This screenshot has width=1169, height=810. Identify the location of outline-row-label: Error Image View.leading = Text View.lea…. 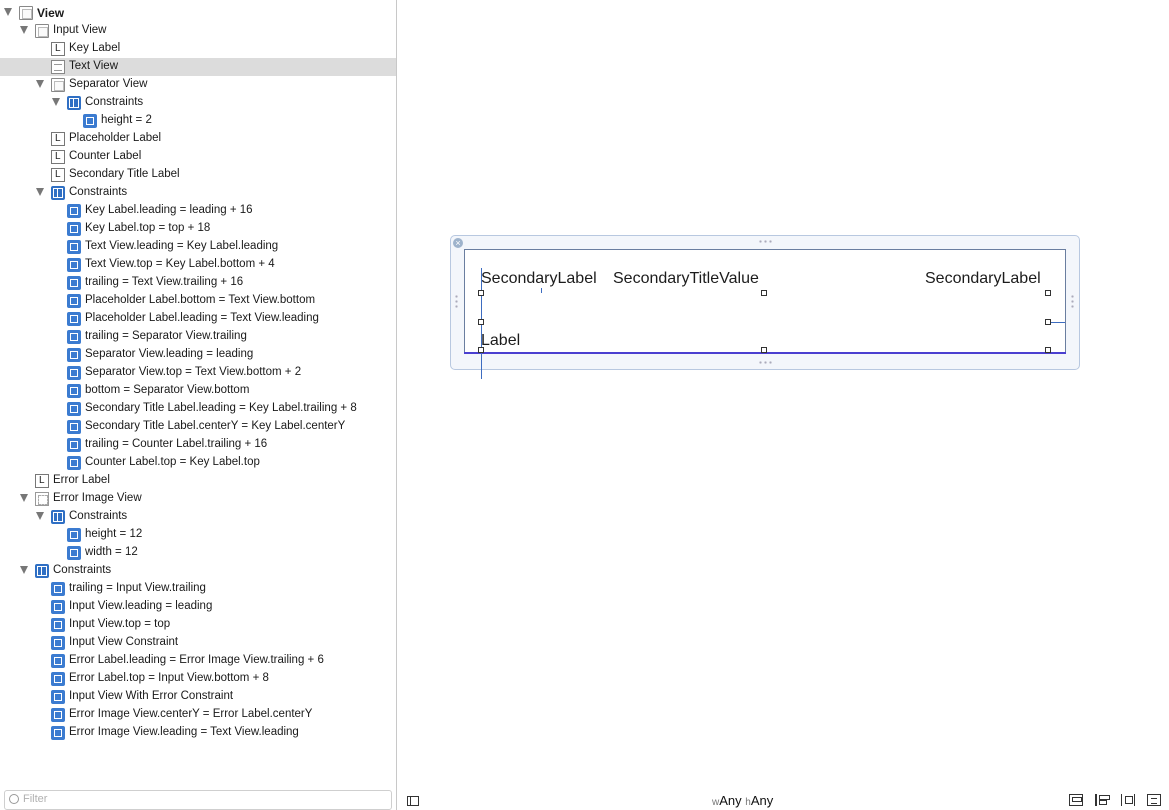
(184, 732).